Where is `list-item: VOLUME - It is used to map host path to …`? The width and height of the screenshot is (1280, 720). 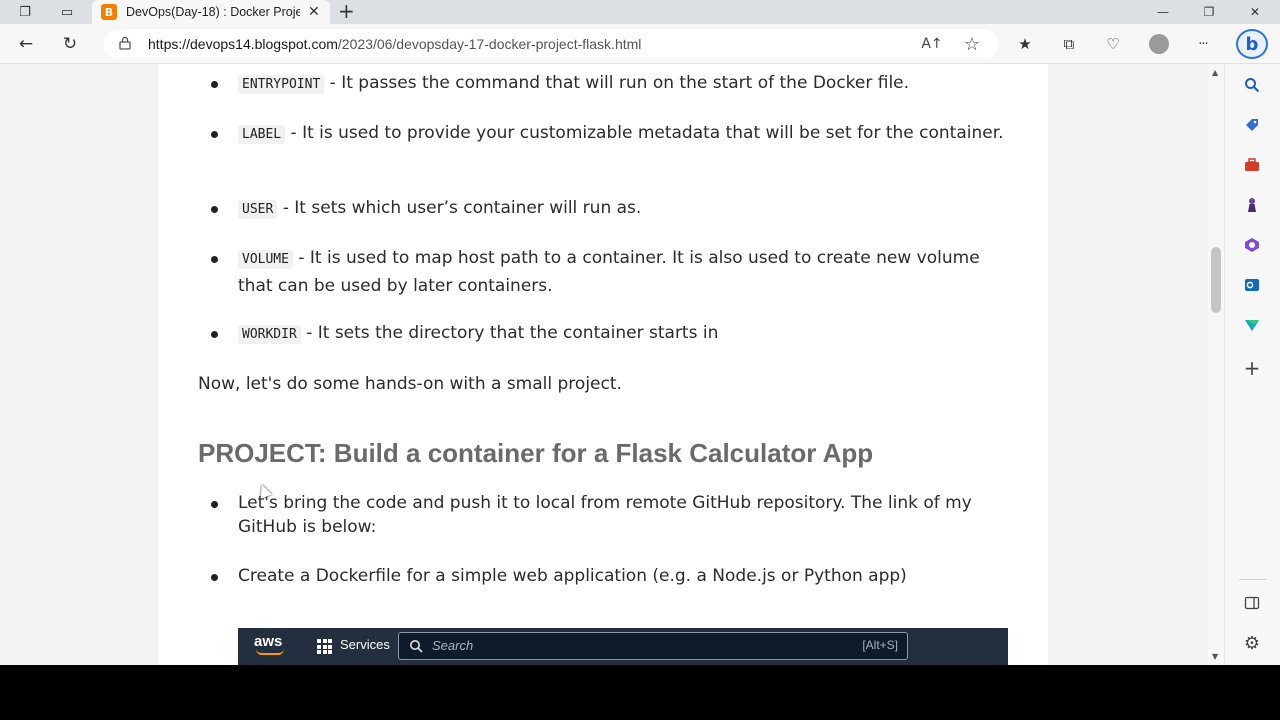 list-item: VOLUME - It is used to map host path to … is located at coordinates (614, 272).